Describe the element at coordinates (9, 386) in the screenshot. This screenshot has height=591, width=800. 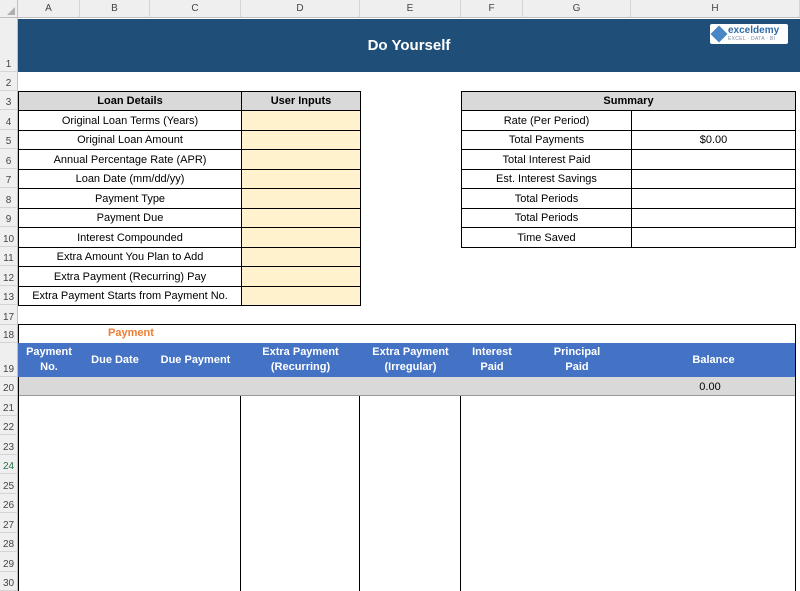
I see `row-header: 20` at that location.